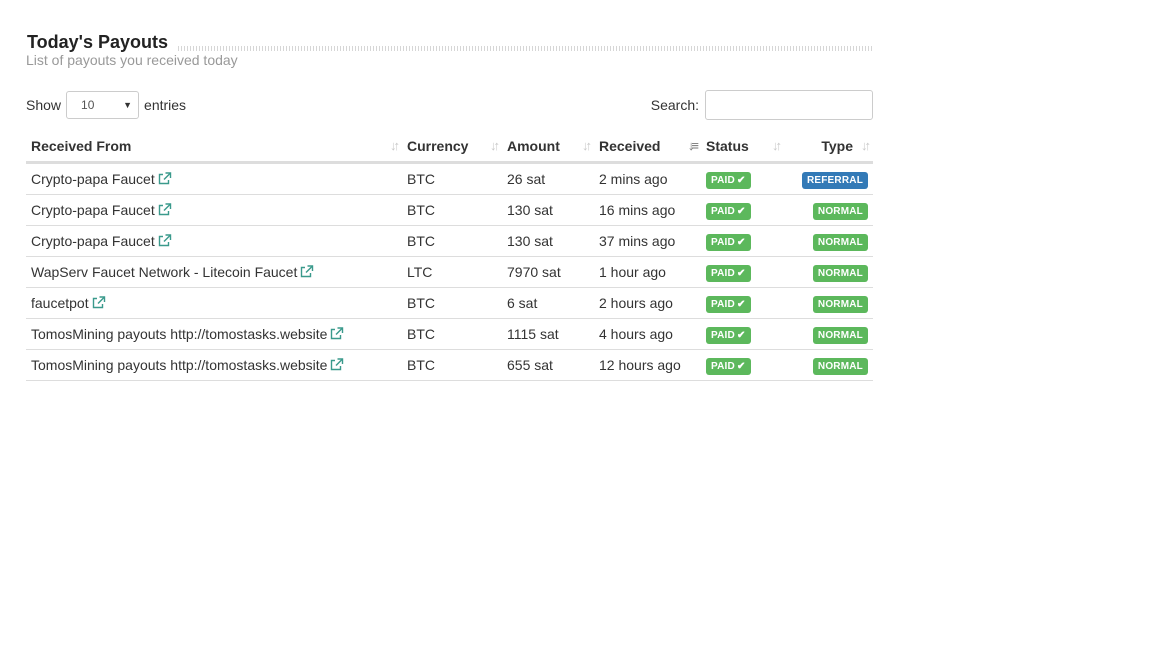 This screenshot has width=1152, height=648. I want to click on cell-received-from: faucetpot, so click(214, 303).